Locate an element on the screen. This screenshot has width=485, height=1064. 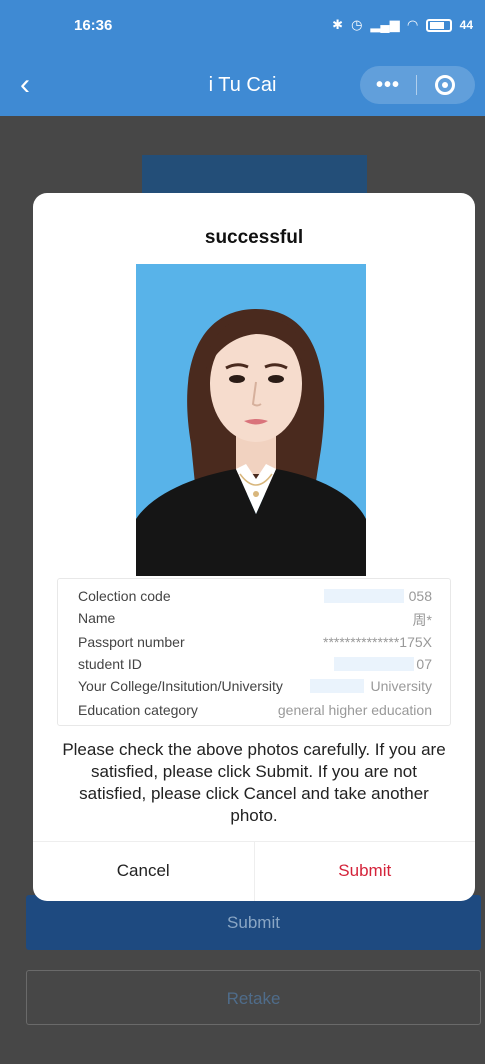
info-value: 周* is located at coordinates (422, 620).